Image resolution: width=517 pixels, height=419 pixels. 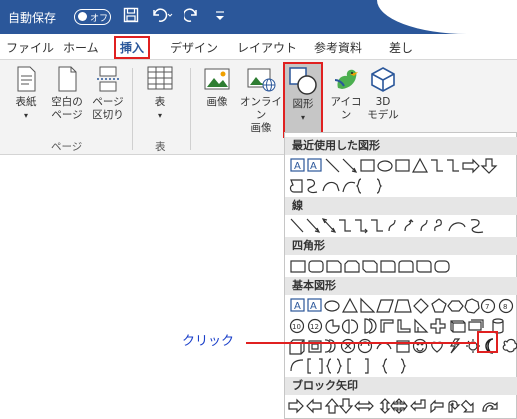 I want to click on tab-home: ホーム, so click(x=81, y=47).